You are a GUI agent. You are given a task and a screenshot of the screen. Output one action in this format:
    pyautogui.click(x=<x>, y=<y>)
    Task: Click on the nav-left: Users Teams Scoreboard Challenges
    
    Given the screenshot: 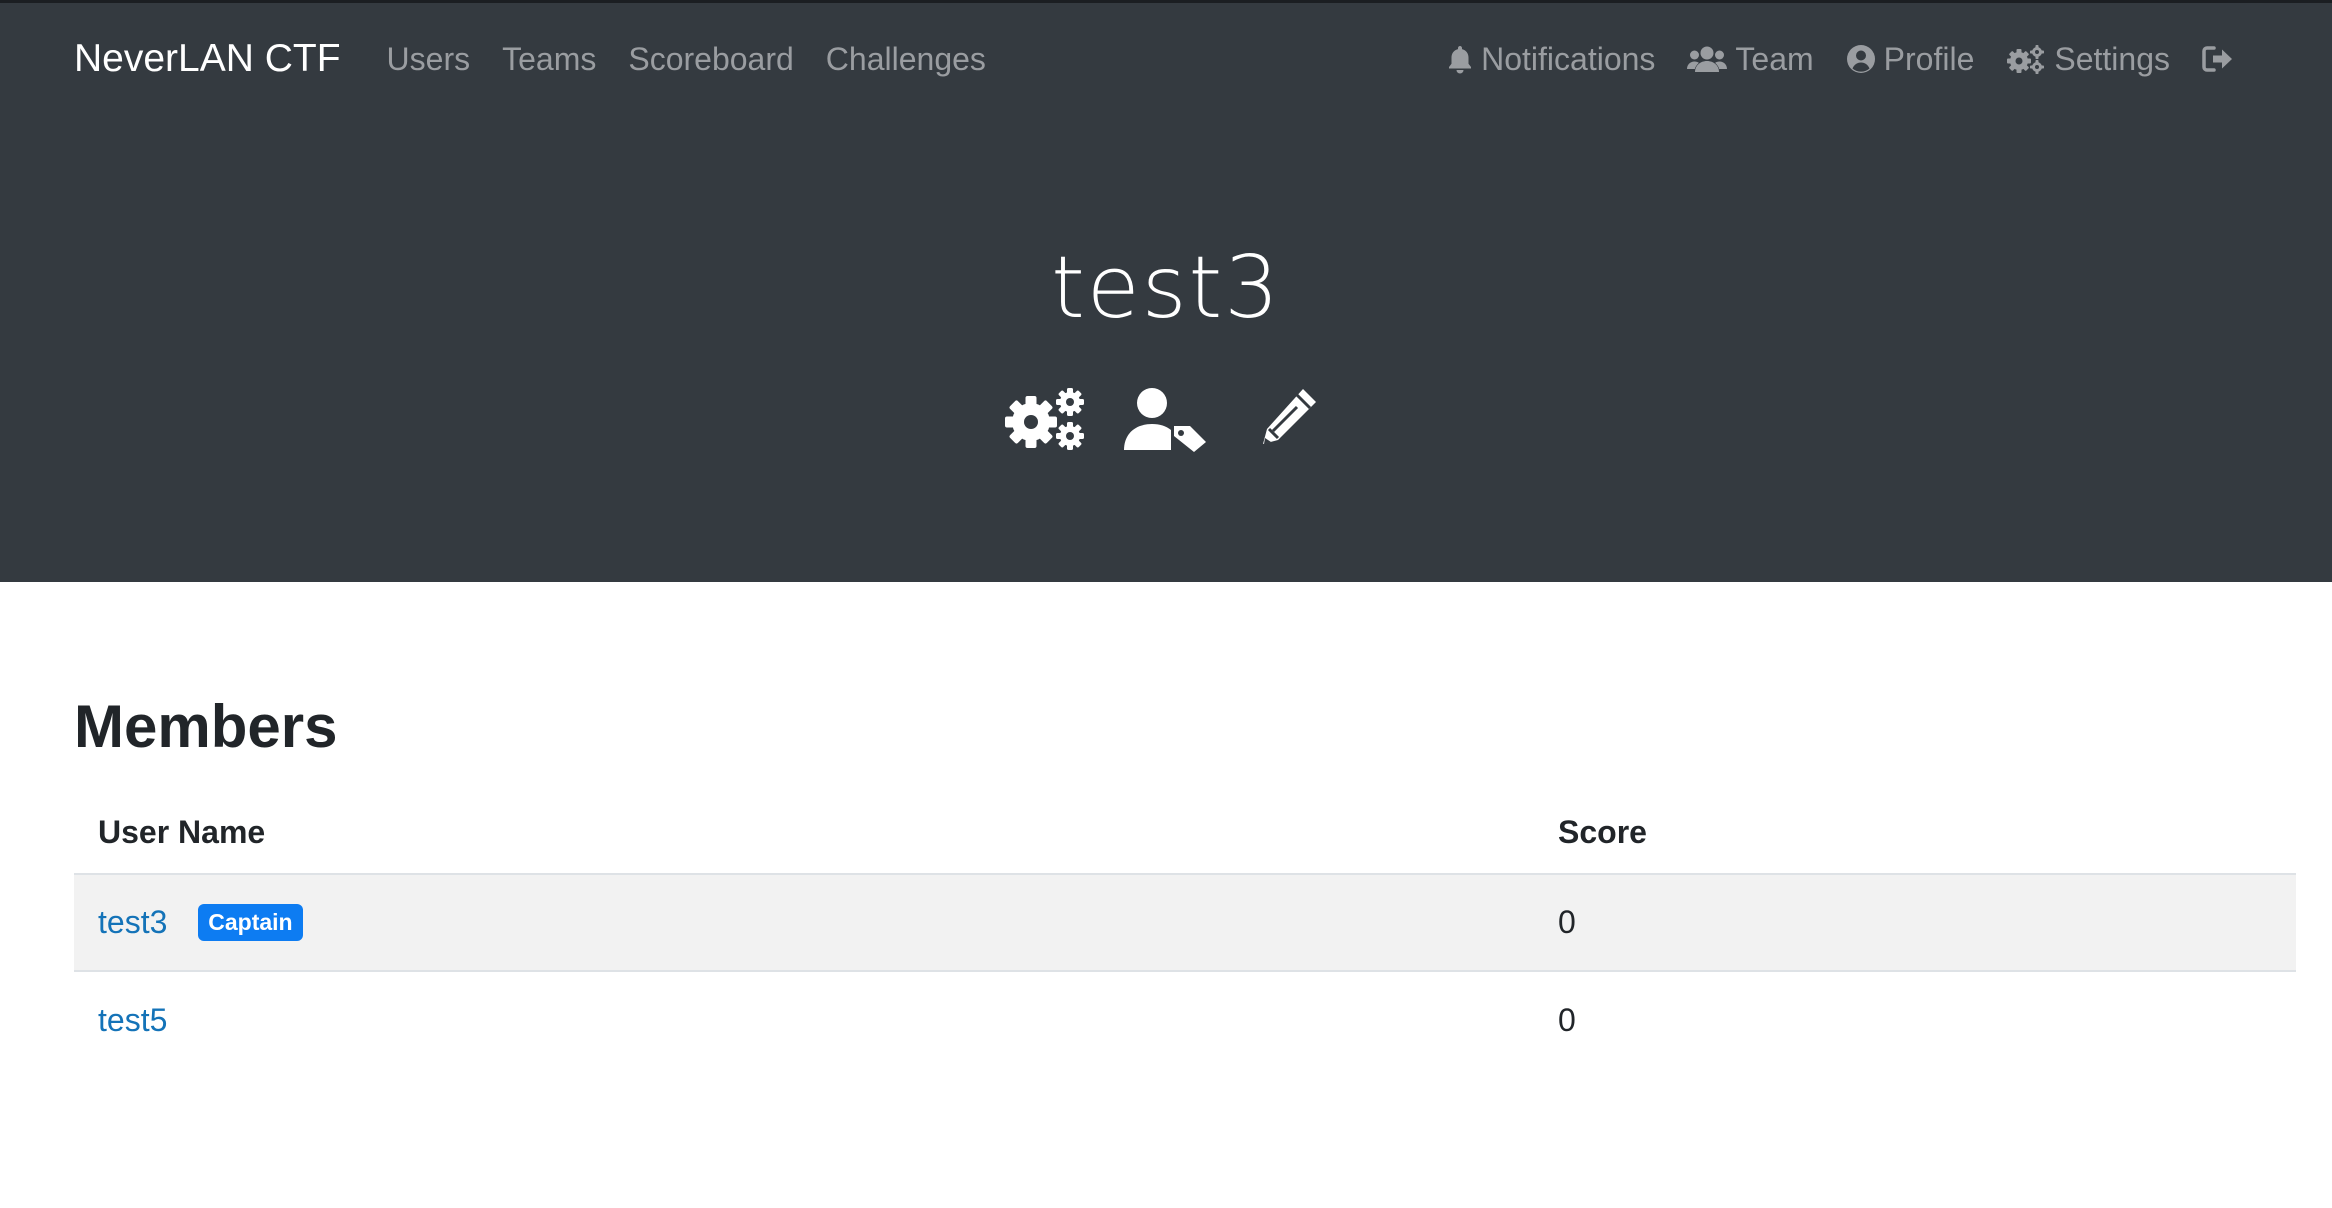 What is the action you would take?
    pyautogui.click(x=686, y=59)
    